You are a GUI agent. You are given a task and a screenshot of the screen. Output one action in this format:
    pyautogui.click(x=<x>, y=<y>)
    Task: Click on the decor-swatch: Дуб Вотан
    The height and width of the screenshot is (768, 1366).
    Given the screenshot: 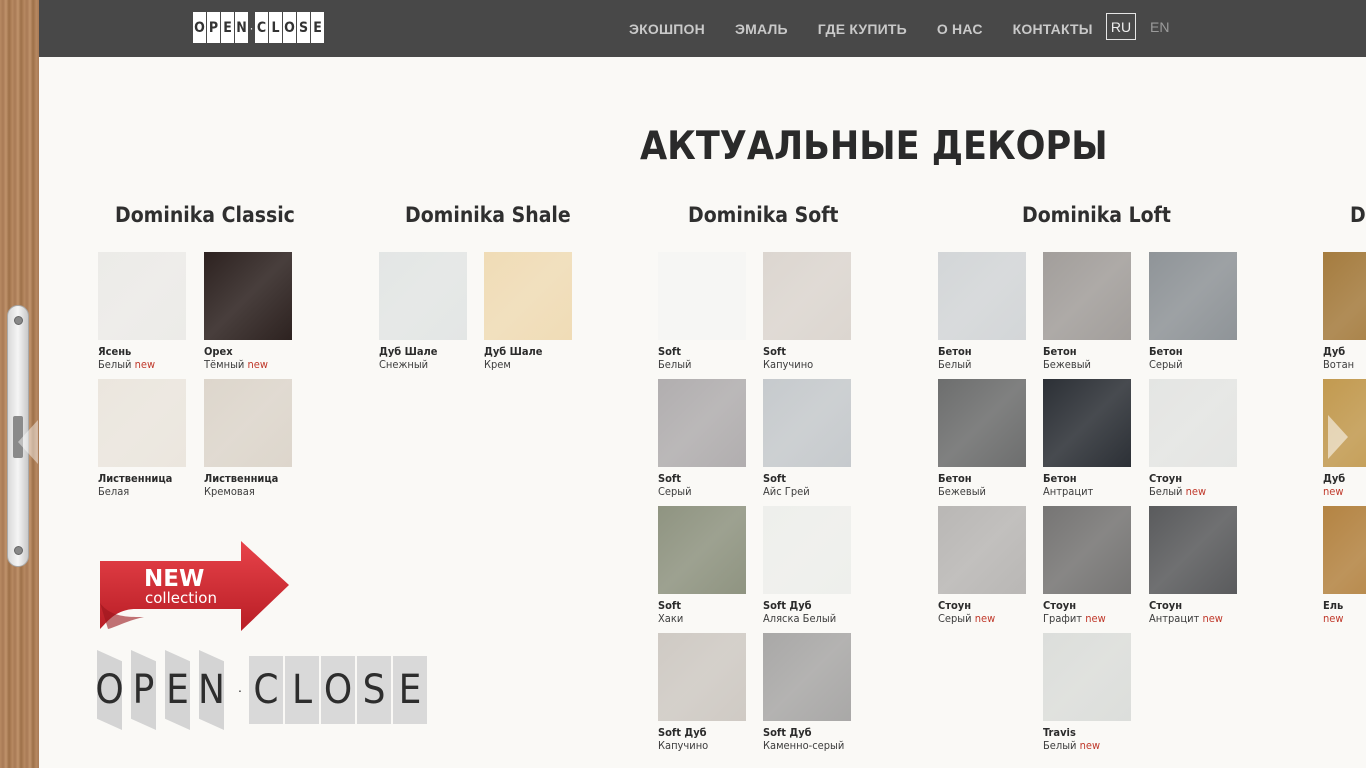 What is the action you would take?
    pyautogui.click(x=1344, y=311)
    